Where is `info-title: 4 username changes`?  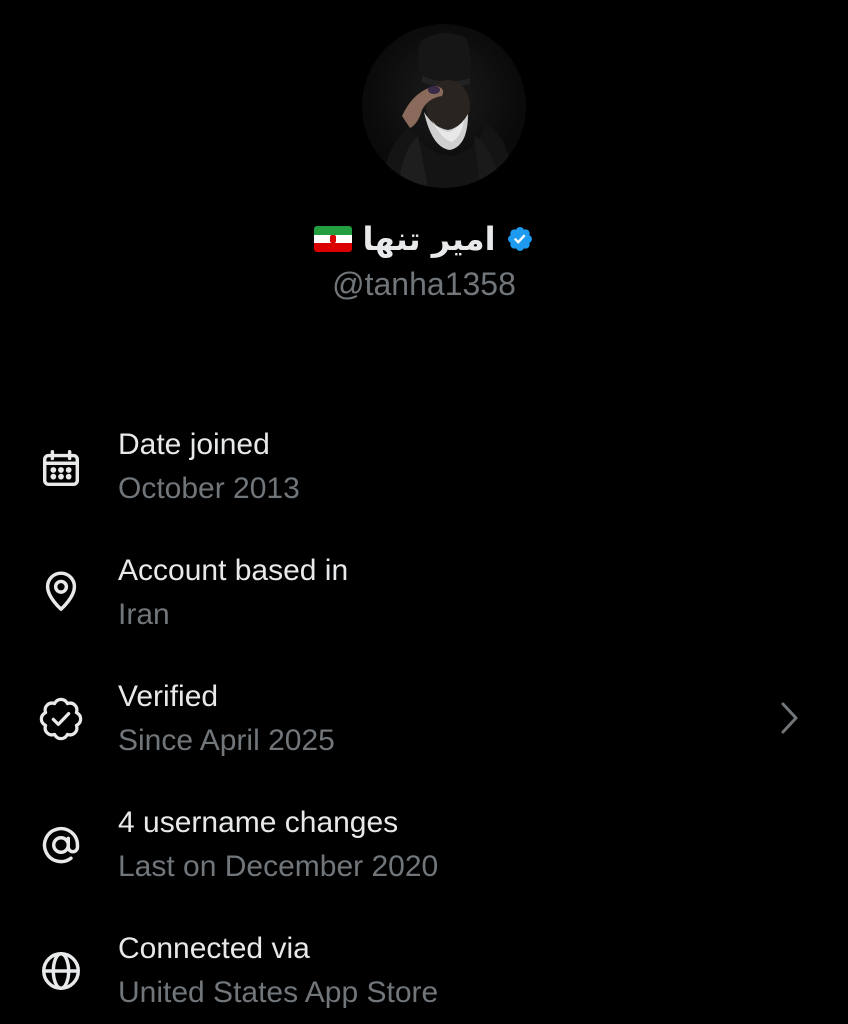 info-title: 4 username changes is located at coordinates (258, 822).